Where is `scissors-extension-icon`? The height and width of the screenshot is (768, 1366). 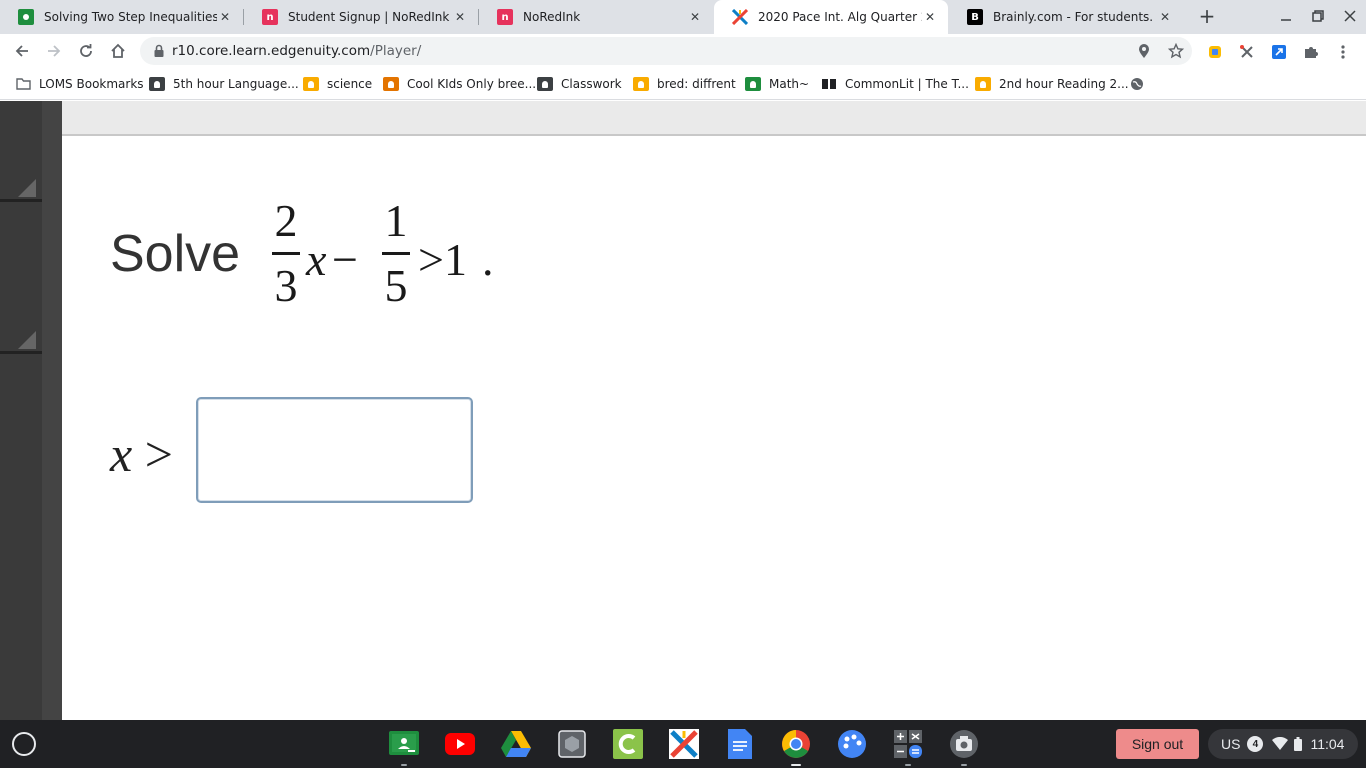
scissors-extension-icon is located at coordinates (1247, 52).